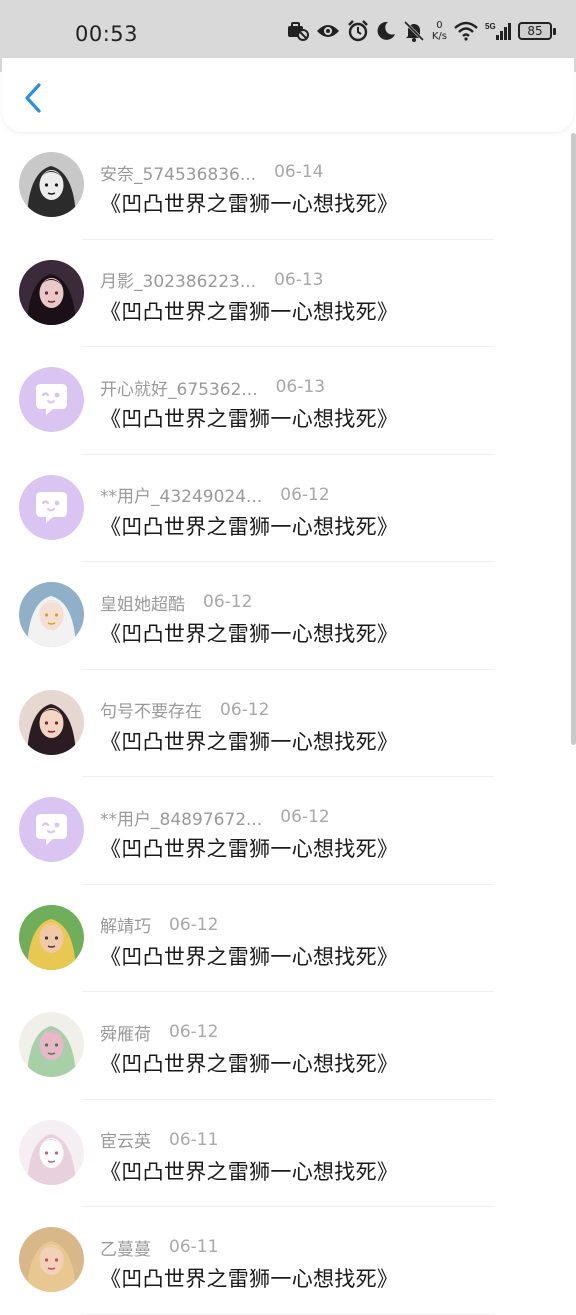 Image resolution: width=576 pixels, height=1315 pixels. I want to click on back-button, so click(33, 98).